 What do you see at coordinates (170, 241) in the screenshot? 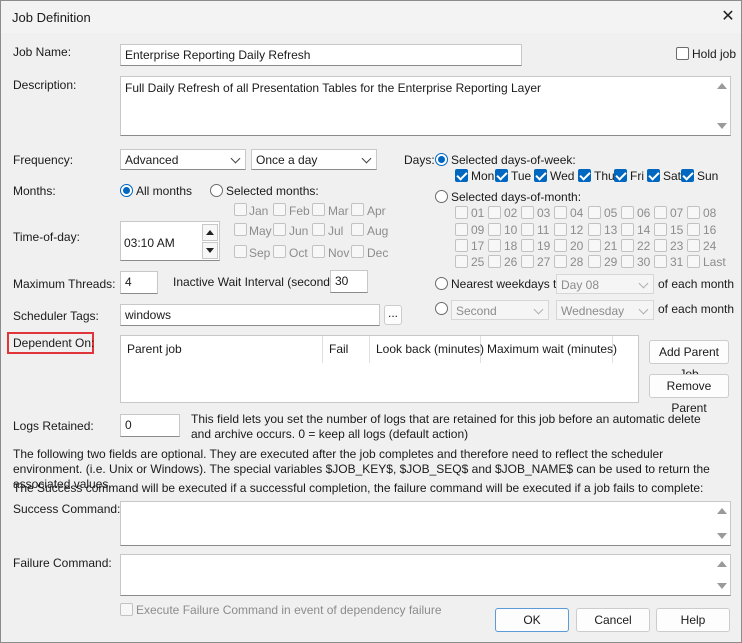
I see `time-of-day-spinner: 03:10 AM` at bounding box center [170, 241].